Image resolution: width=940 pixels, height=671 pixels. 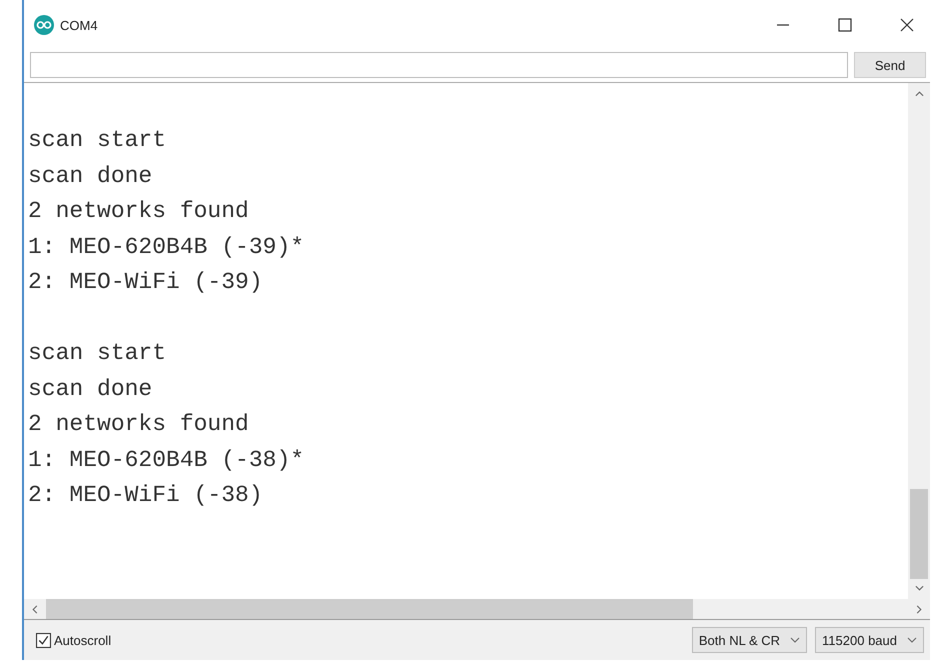 What do you see at coordinates (167, 460) in the screenshot?
I see `output-line: 1: MEO-620B4B (-38)*` at bounding box center [167, 460].